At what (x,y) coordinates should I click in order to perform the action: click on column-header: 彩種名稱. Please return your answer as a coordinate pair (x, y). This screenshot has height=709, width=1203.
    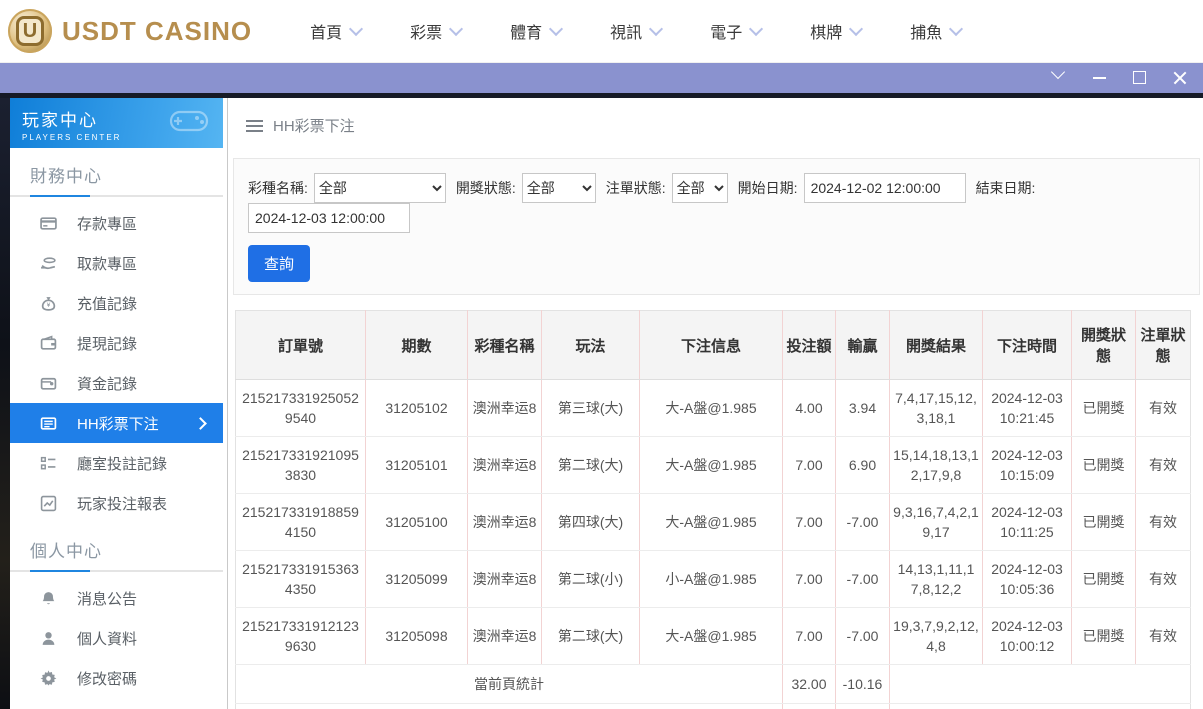
    Looking at the image, I should click on (504, 345).